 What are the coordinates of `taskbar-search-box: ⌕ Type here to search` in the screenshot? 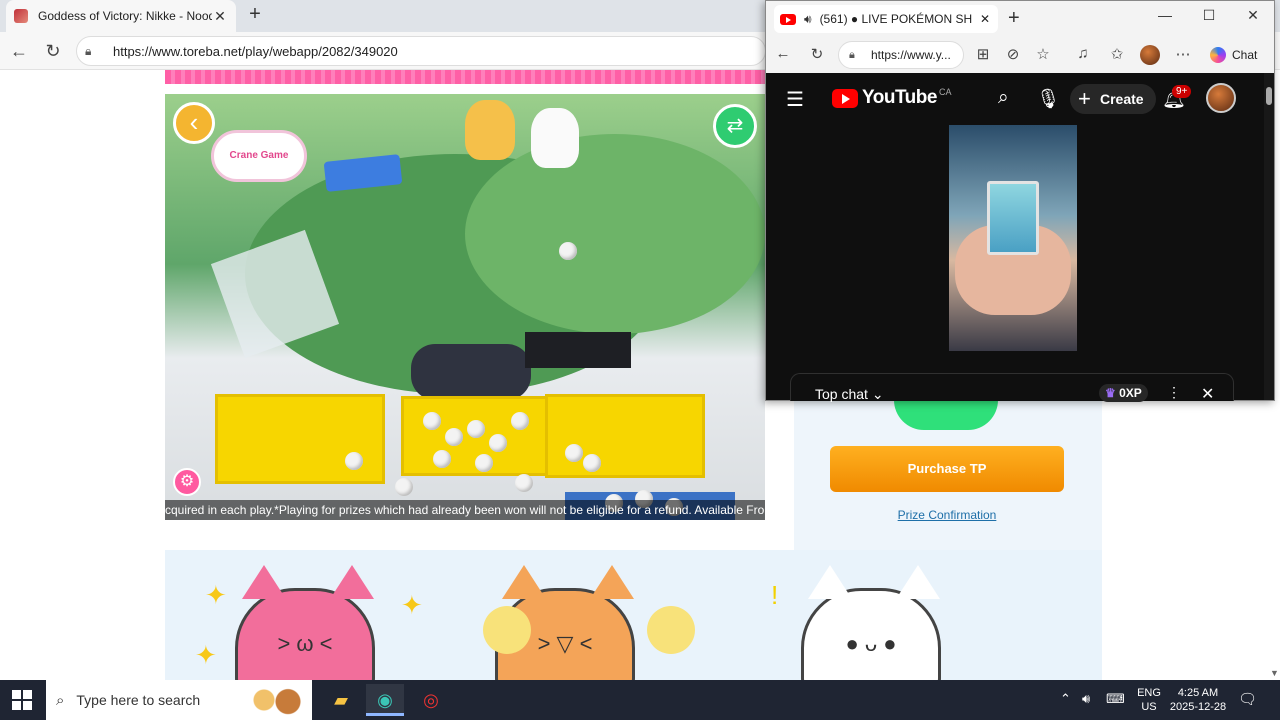 It's located at (179, 700).